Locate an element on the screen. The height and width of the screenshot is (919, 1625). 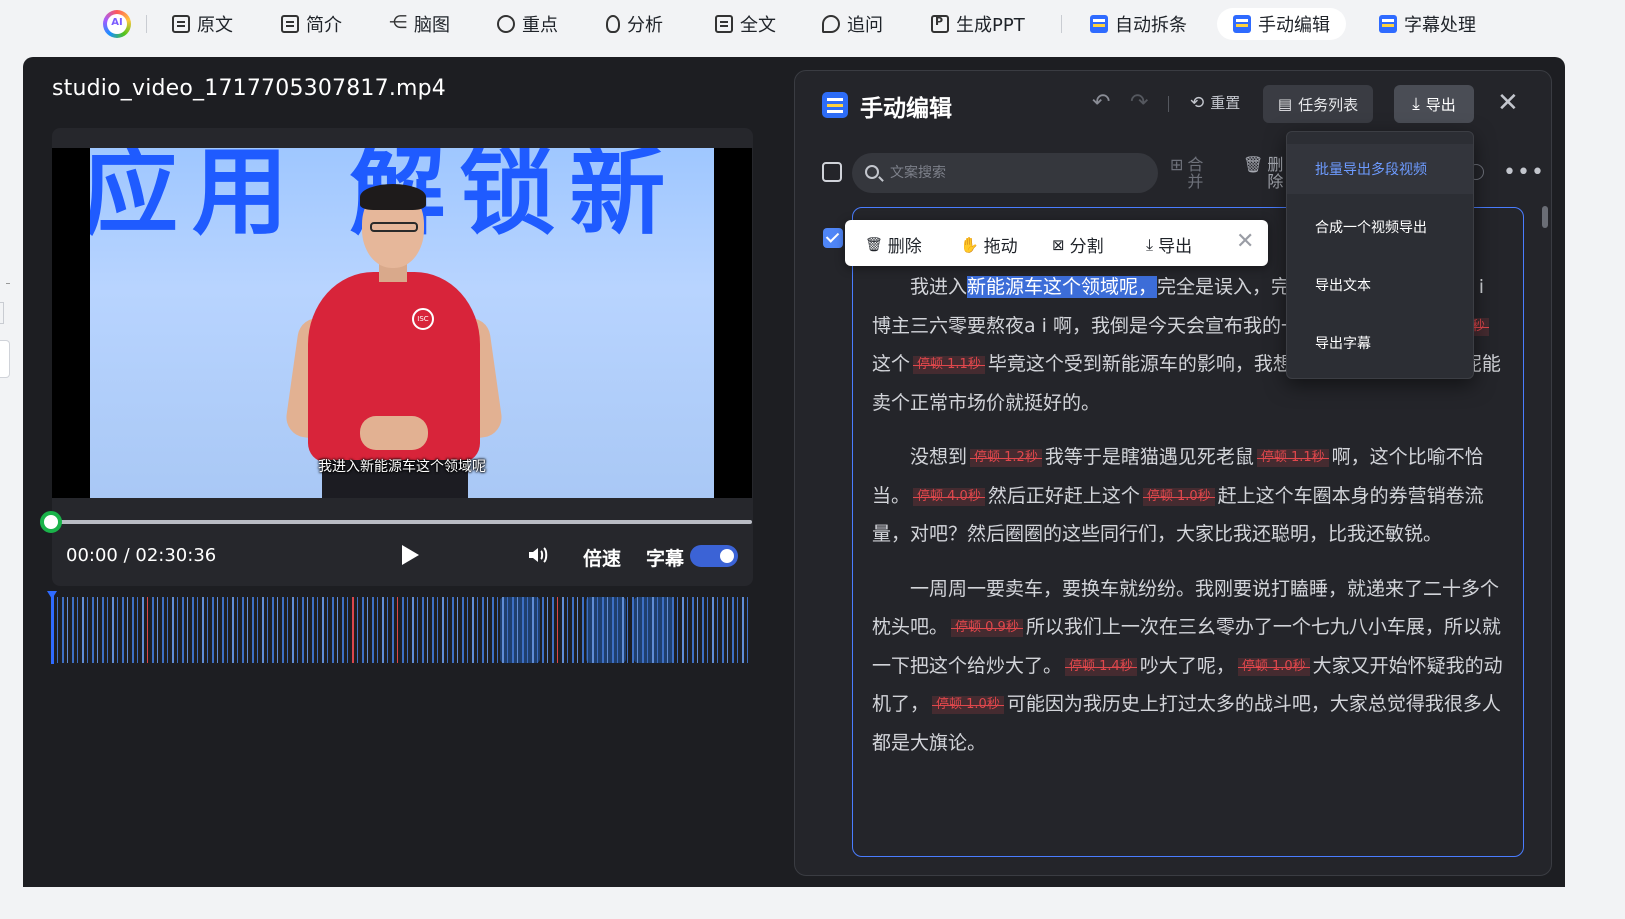
search-box is located at coordinates (1005, 173).